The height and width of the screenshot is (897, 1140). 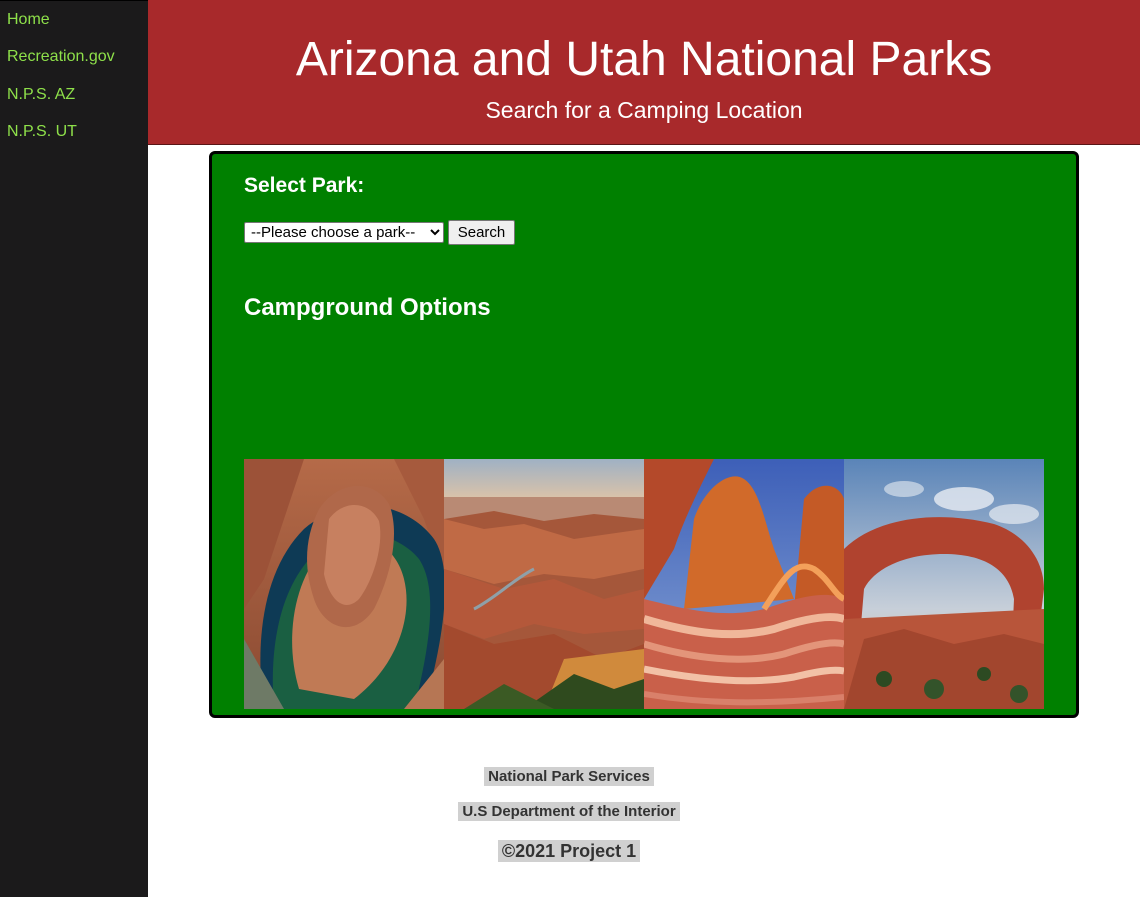 What do you see at coordinates (544, 584) in the screenshot?
I see `grand-canyon-photo` at bounding box center [544, 584].